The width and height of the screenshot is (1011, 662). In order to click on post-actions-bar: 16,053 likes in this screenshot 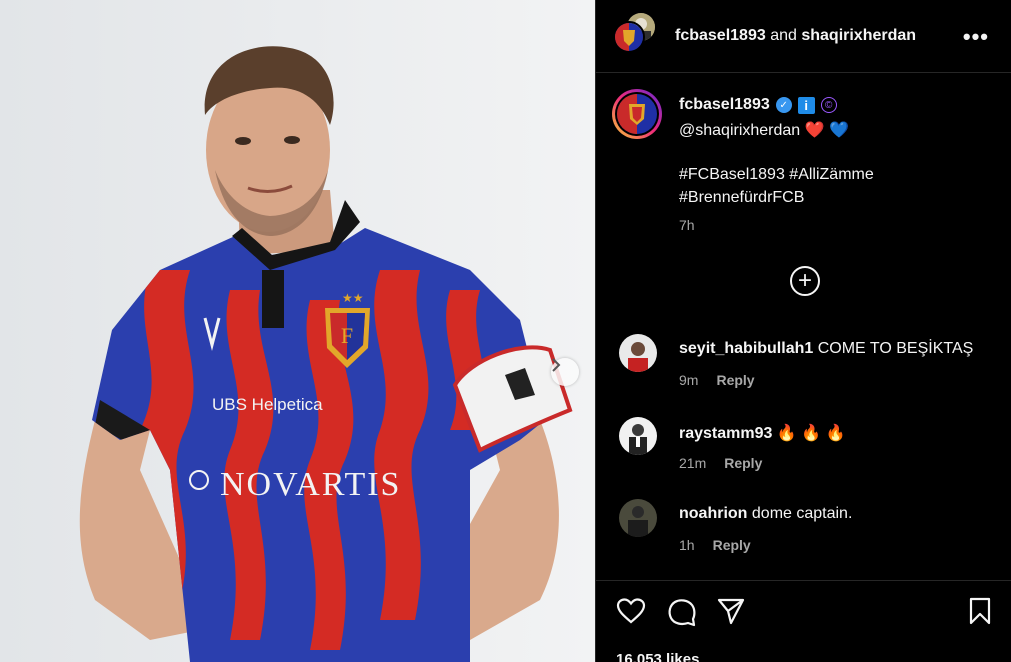, I will do `click(803, 621)`.